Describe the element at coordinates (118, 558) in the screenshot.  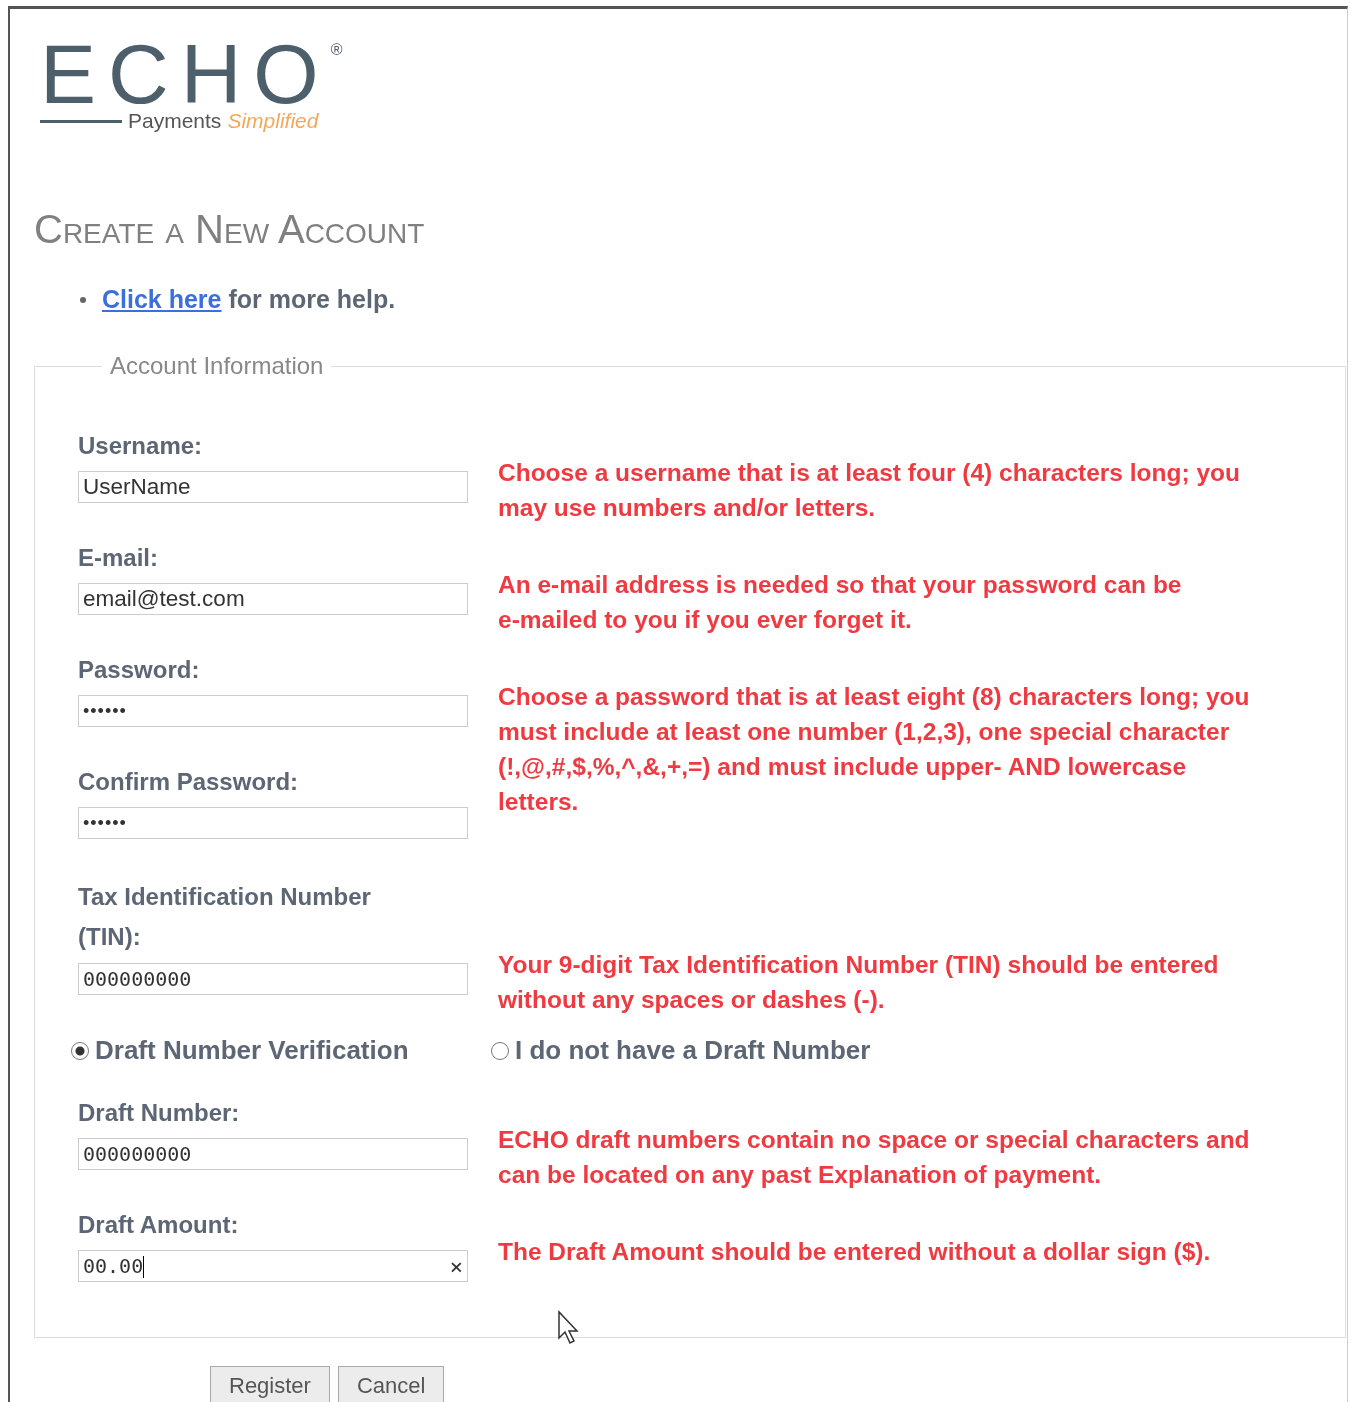
I see `field-label: E-mail:` at that location.